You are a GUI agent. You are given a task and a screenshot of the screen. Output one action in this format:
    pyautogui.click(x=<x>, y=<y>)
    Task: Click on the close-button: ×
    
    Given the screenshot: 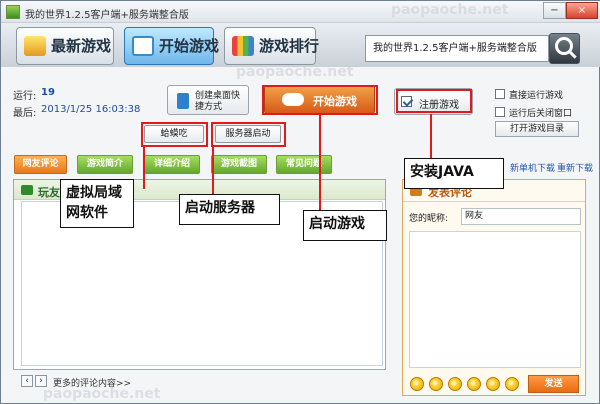 What is the action you would take?
    pyautogui.click(x=582, y=10)
    